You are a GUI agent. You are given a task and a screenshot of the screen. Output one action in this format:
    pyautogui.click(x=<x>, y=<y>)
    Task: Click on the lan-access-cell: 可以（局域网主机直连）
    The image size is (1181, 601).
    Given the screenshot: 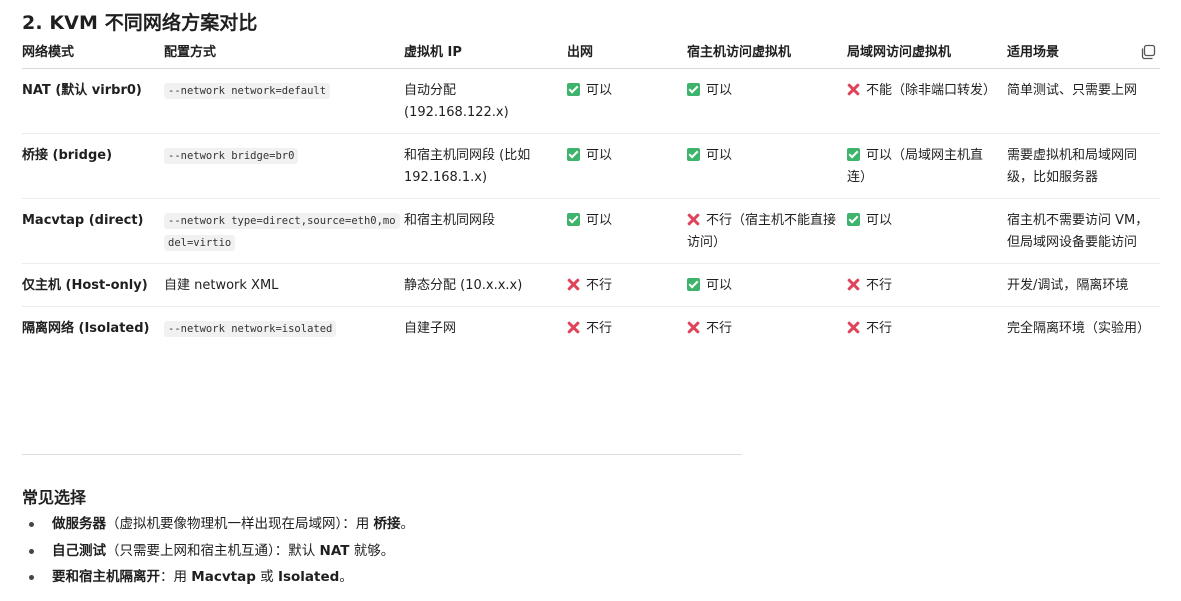 What is the action you would take?
    pyautogui.click(x=927, y=166)
    